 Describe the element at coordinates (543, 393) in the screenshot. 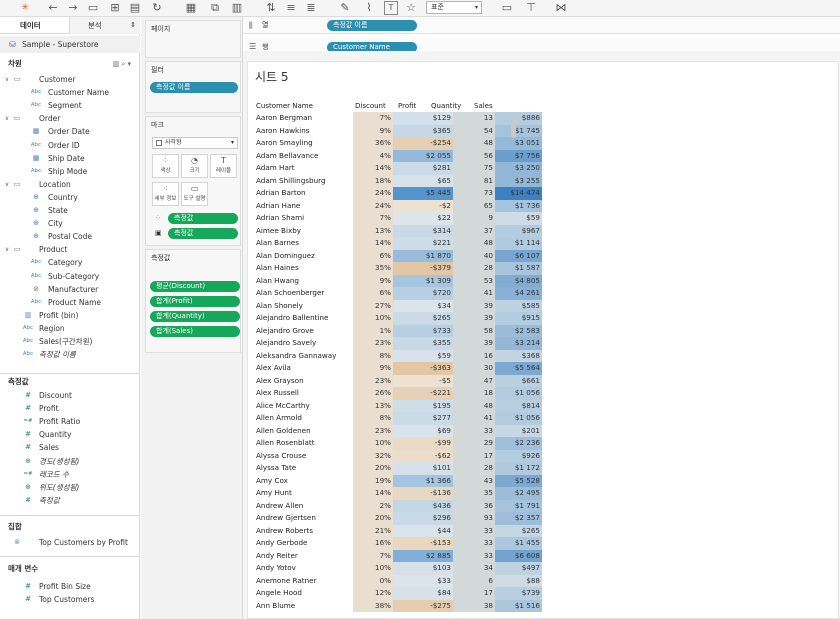

I see `table-row: Alex Russell 26% -$221 18 $1 056` at that location.